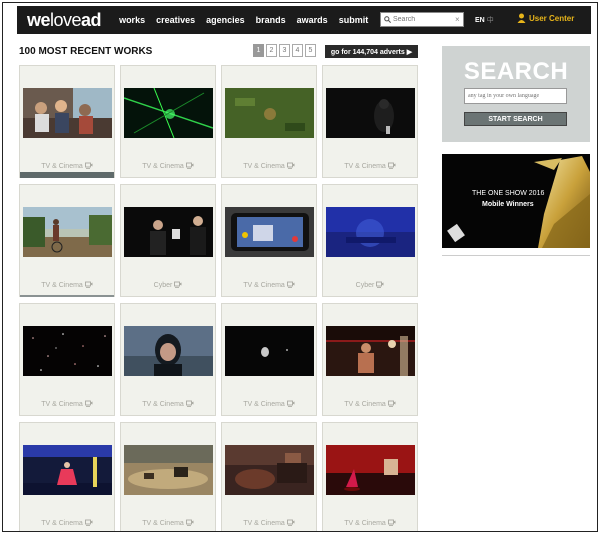 Image resolution: width=600 pixels, height=534 pixels. I want to click on section-title: 100 MOST RECENT WORKS, so click(86, 51).